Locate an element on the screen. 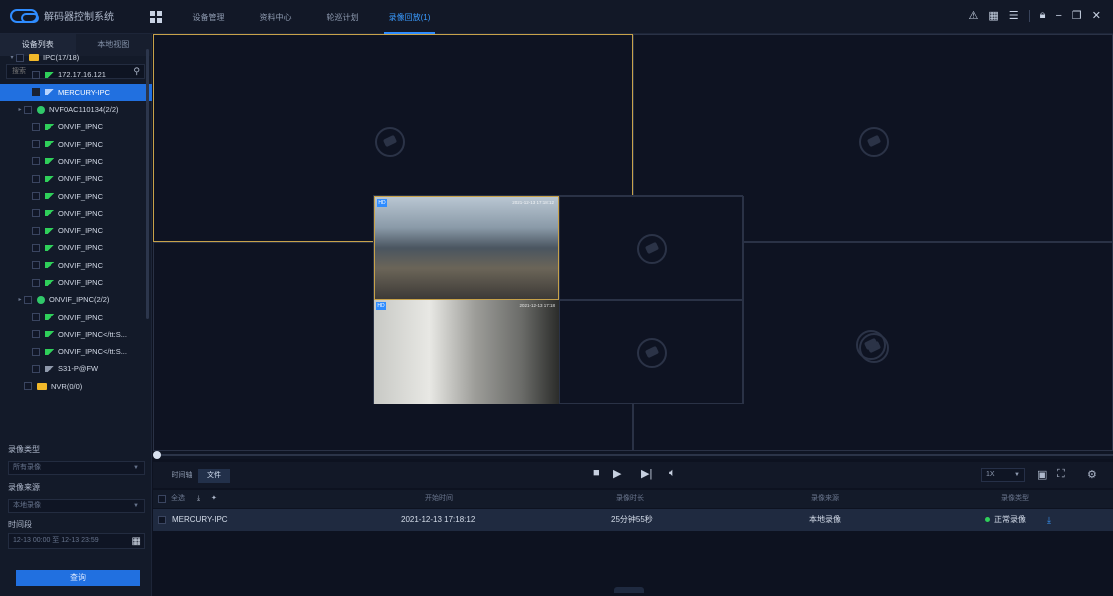 The height and width of the screenshot is (596, 1113). volume-icon: 🔈︎ is located at coordinates (672, 473).